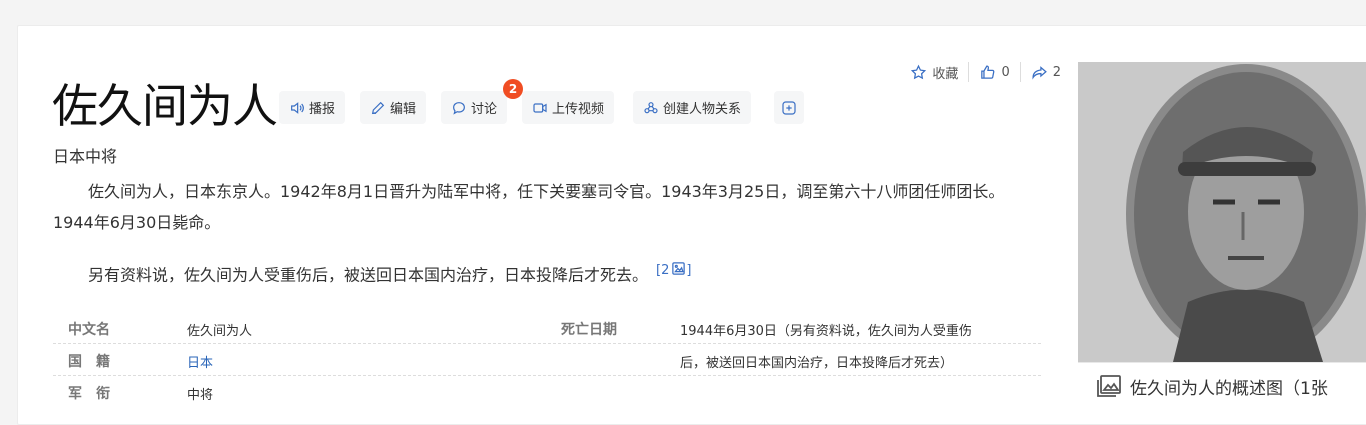 The height and width of the screenshot is (425, 1366). I want to click on speaker-icon, so click(297, 107).